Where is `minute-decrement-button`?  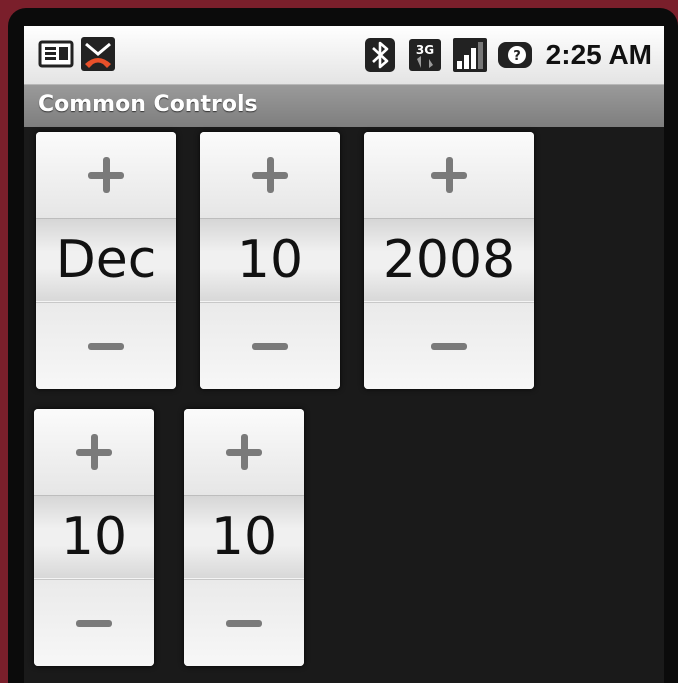 minute-decrement-button is located at coordinates (244, 622).